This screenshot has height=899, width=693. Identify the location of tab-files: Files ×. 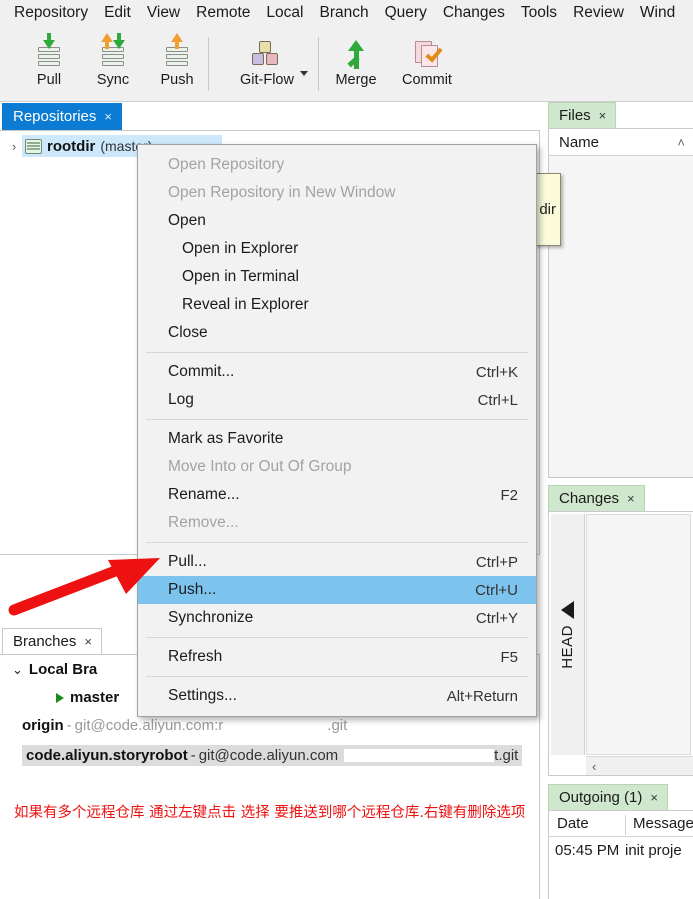
(582, 115).